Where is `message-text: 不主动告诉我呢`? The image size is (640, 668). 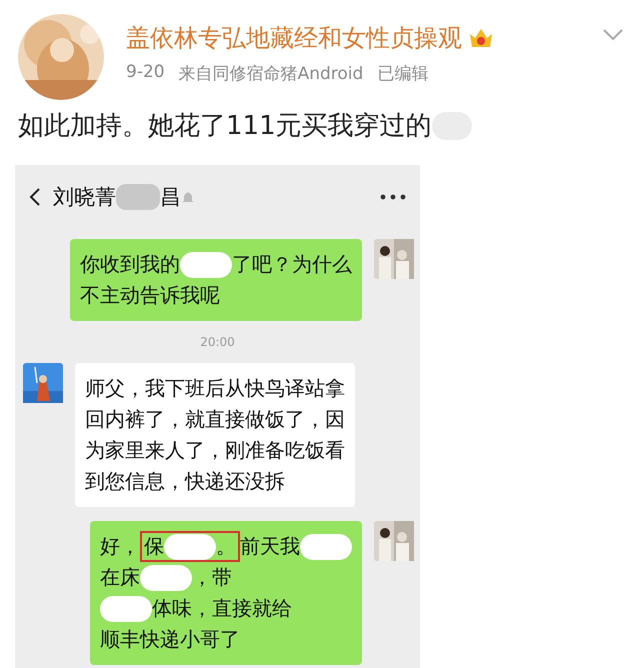
message-text: 不主动告诉我呢 is located at coordinates (150, 295).